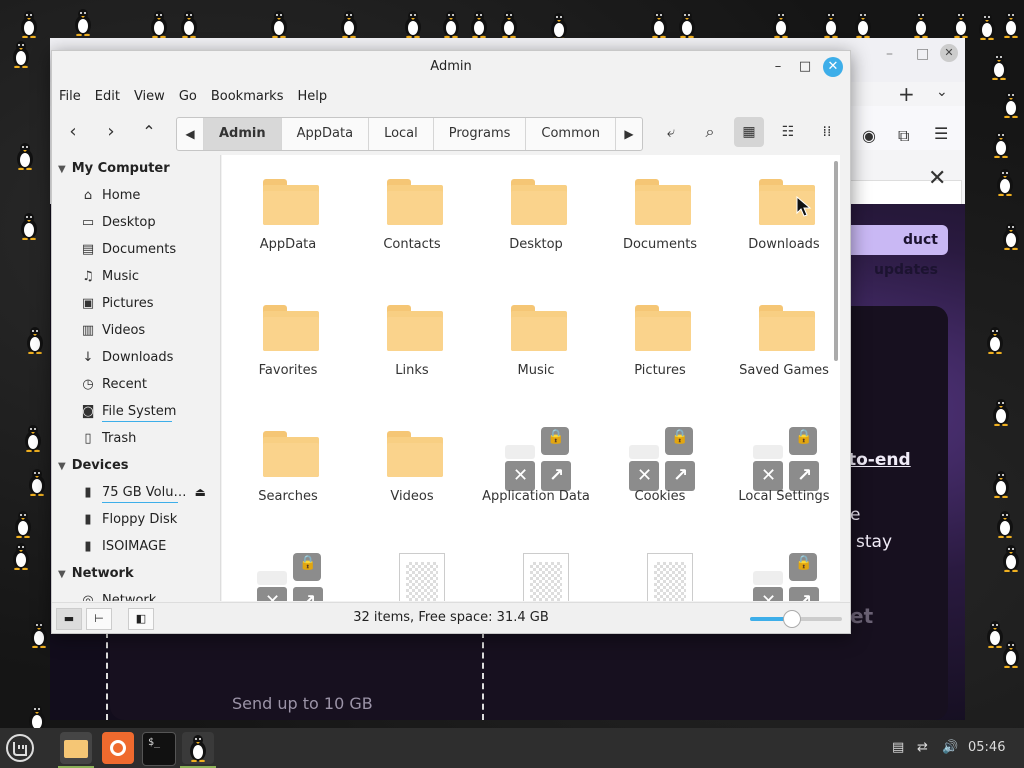 The image size is (1024, 768). What do you see at coordinates (99, 619) in the screenshot?
I see `show-treeview-icon: ⊢` at bounding box center [99, 619].